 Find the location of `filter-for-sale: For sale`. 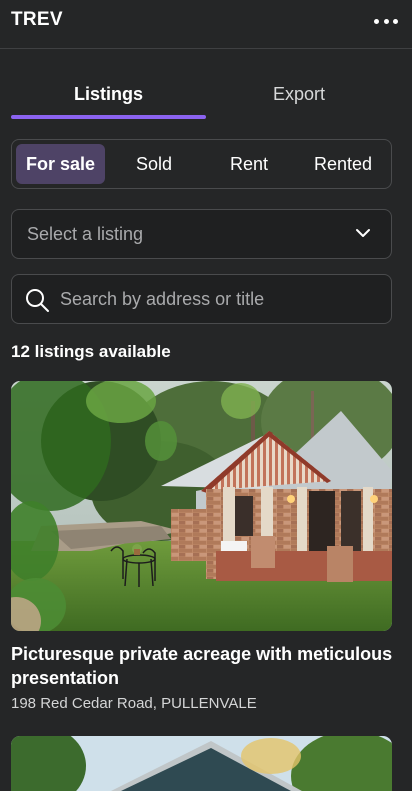

filter-for-sale: For sale is located at coordinates (60, 164).